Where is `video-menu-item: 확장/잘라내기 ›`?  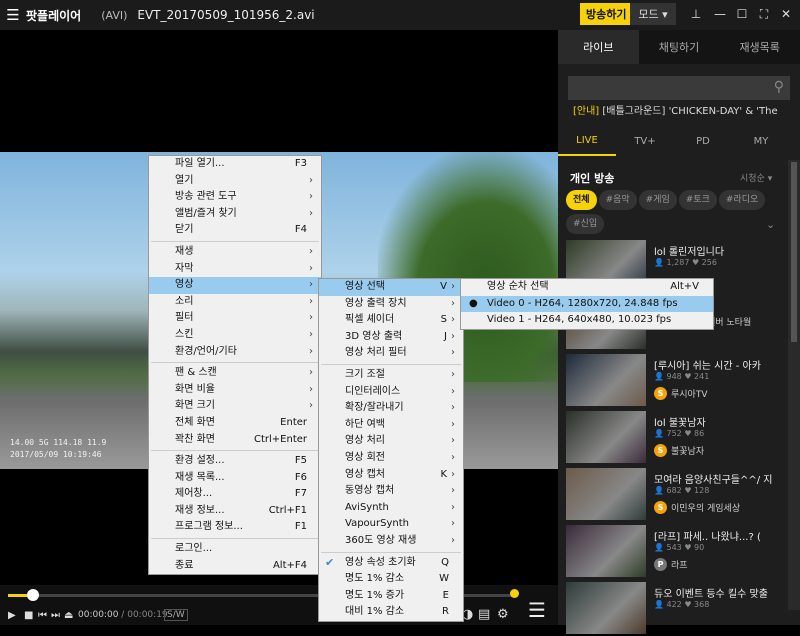
video-menu-item: 확장/잘라내기 › is located at coordinates (391, 408).